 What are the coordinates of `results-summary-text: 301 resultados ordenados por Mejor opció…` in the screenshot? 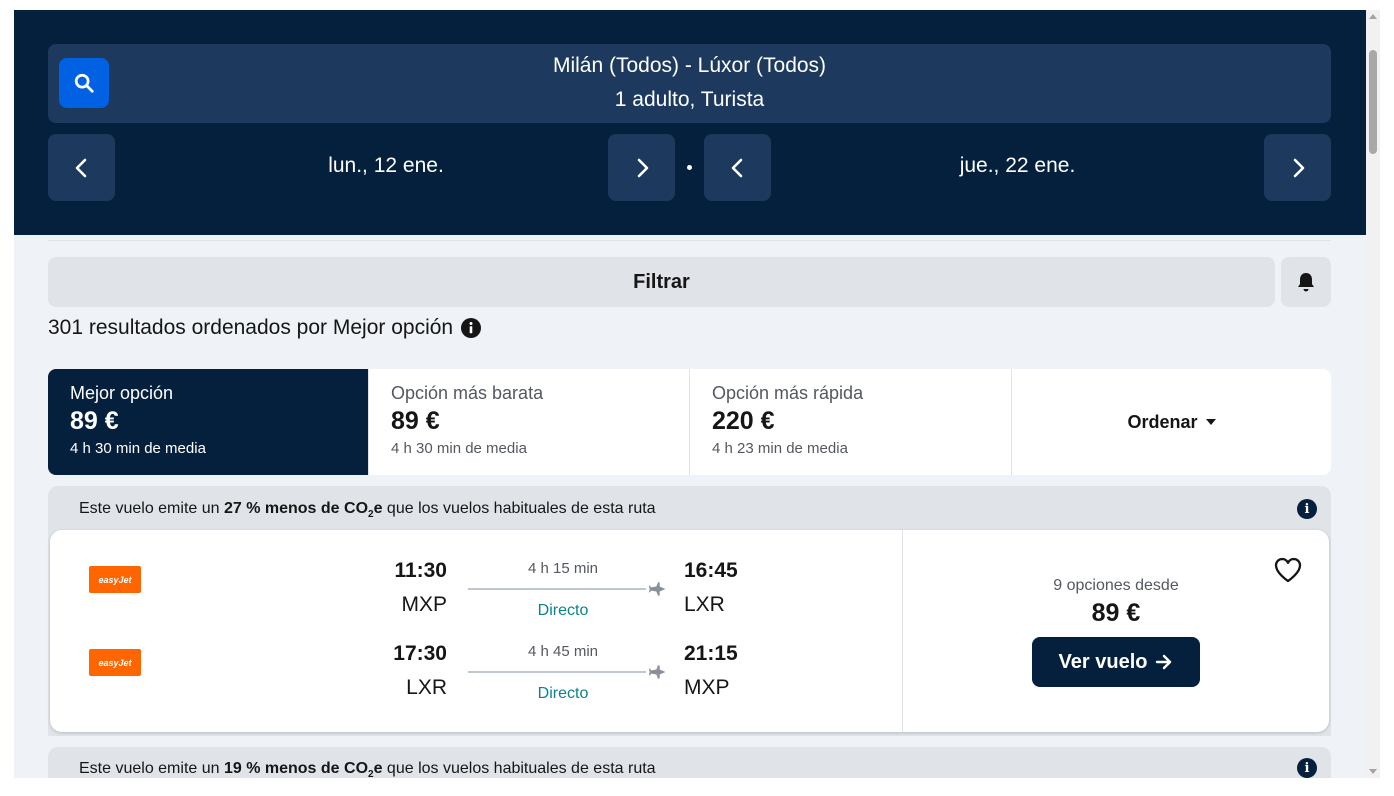 It's located at (251, 327).